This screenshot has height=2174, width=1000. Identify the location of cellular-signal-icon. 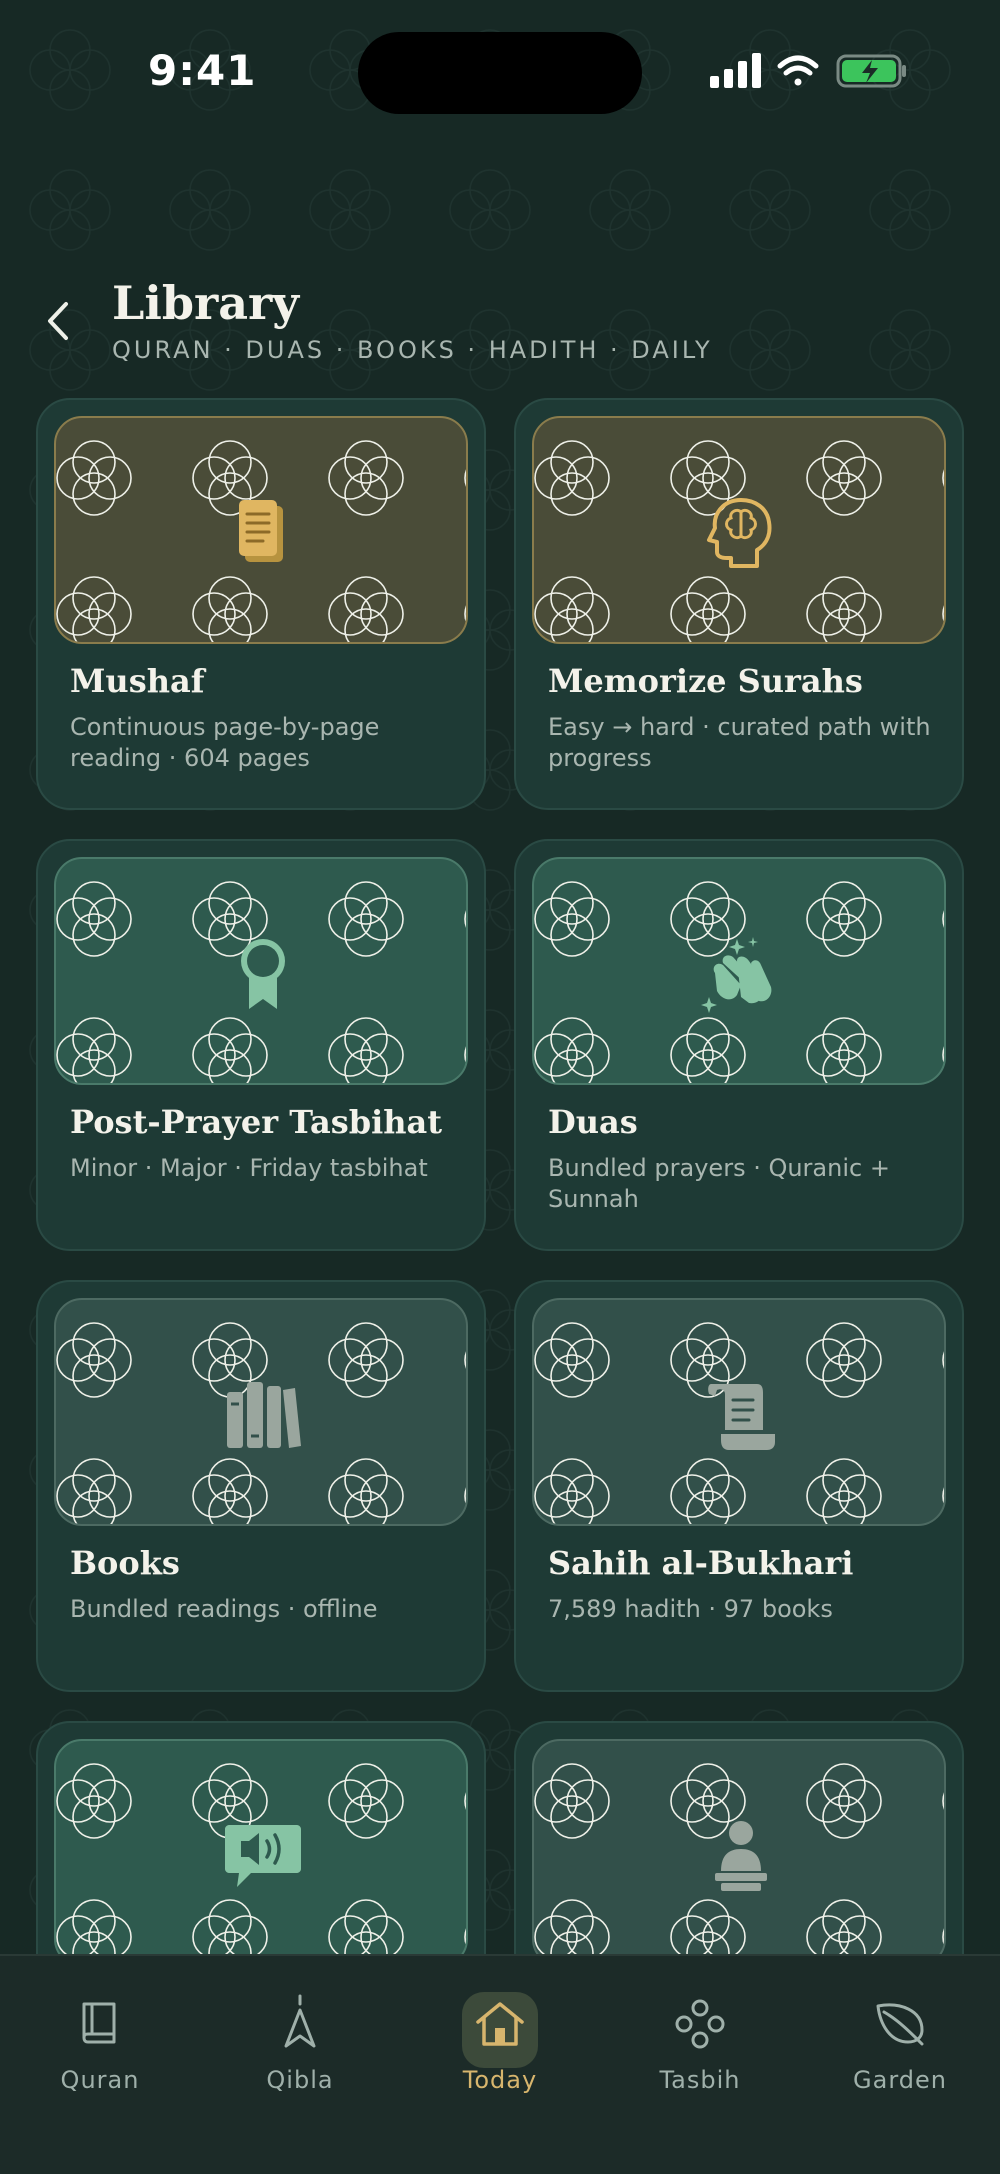
(735, 70).